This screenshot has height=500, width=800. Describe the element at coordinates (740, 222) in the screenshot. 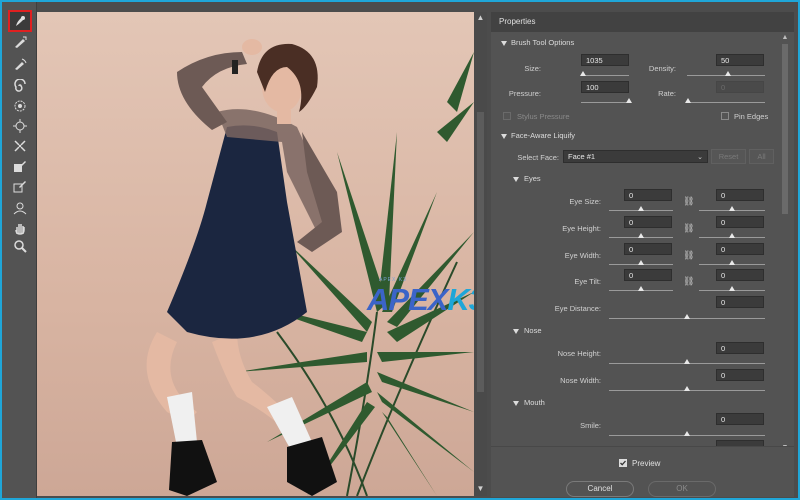

I see `eye-height-right-field: 0` at that location.